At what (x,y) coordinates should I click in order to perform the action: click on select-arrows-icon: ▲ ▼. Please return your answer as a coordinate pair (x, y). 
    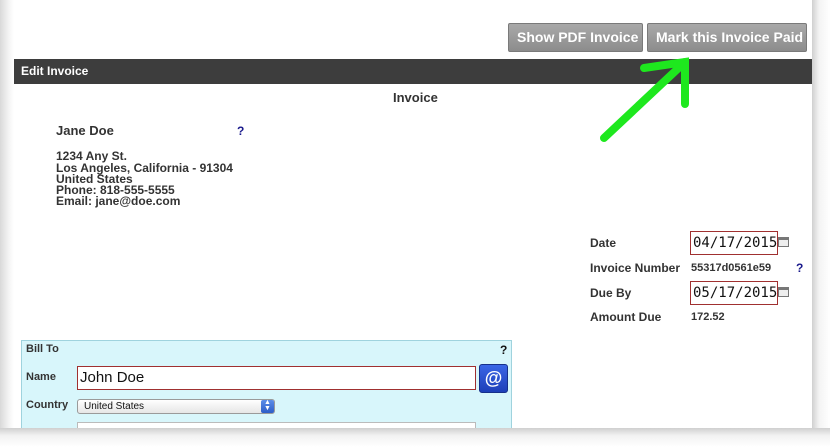
    Looking at the image, I should click on (267, 406).